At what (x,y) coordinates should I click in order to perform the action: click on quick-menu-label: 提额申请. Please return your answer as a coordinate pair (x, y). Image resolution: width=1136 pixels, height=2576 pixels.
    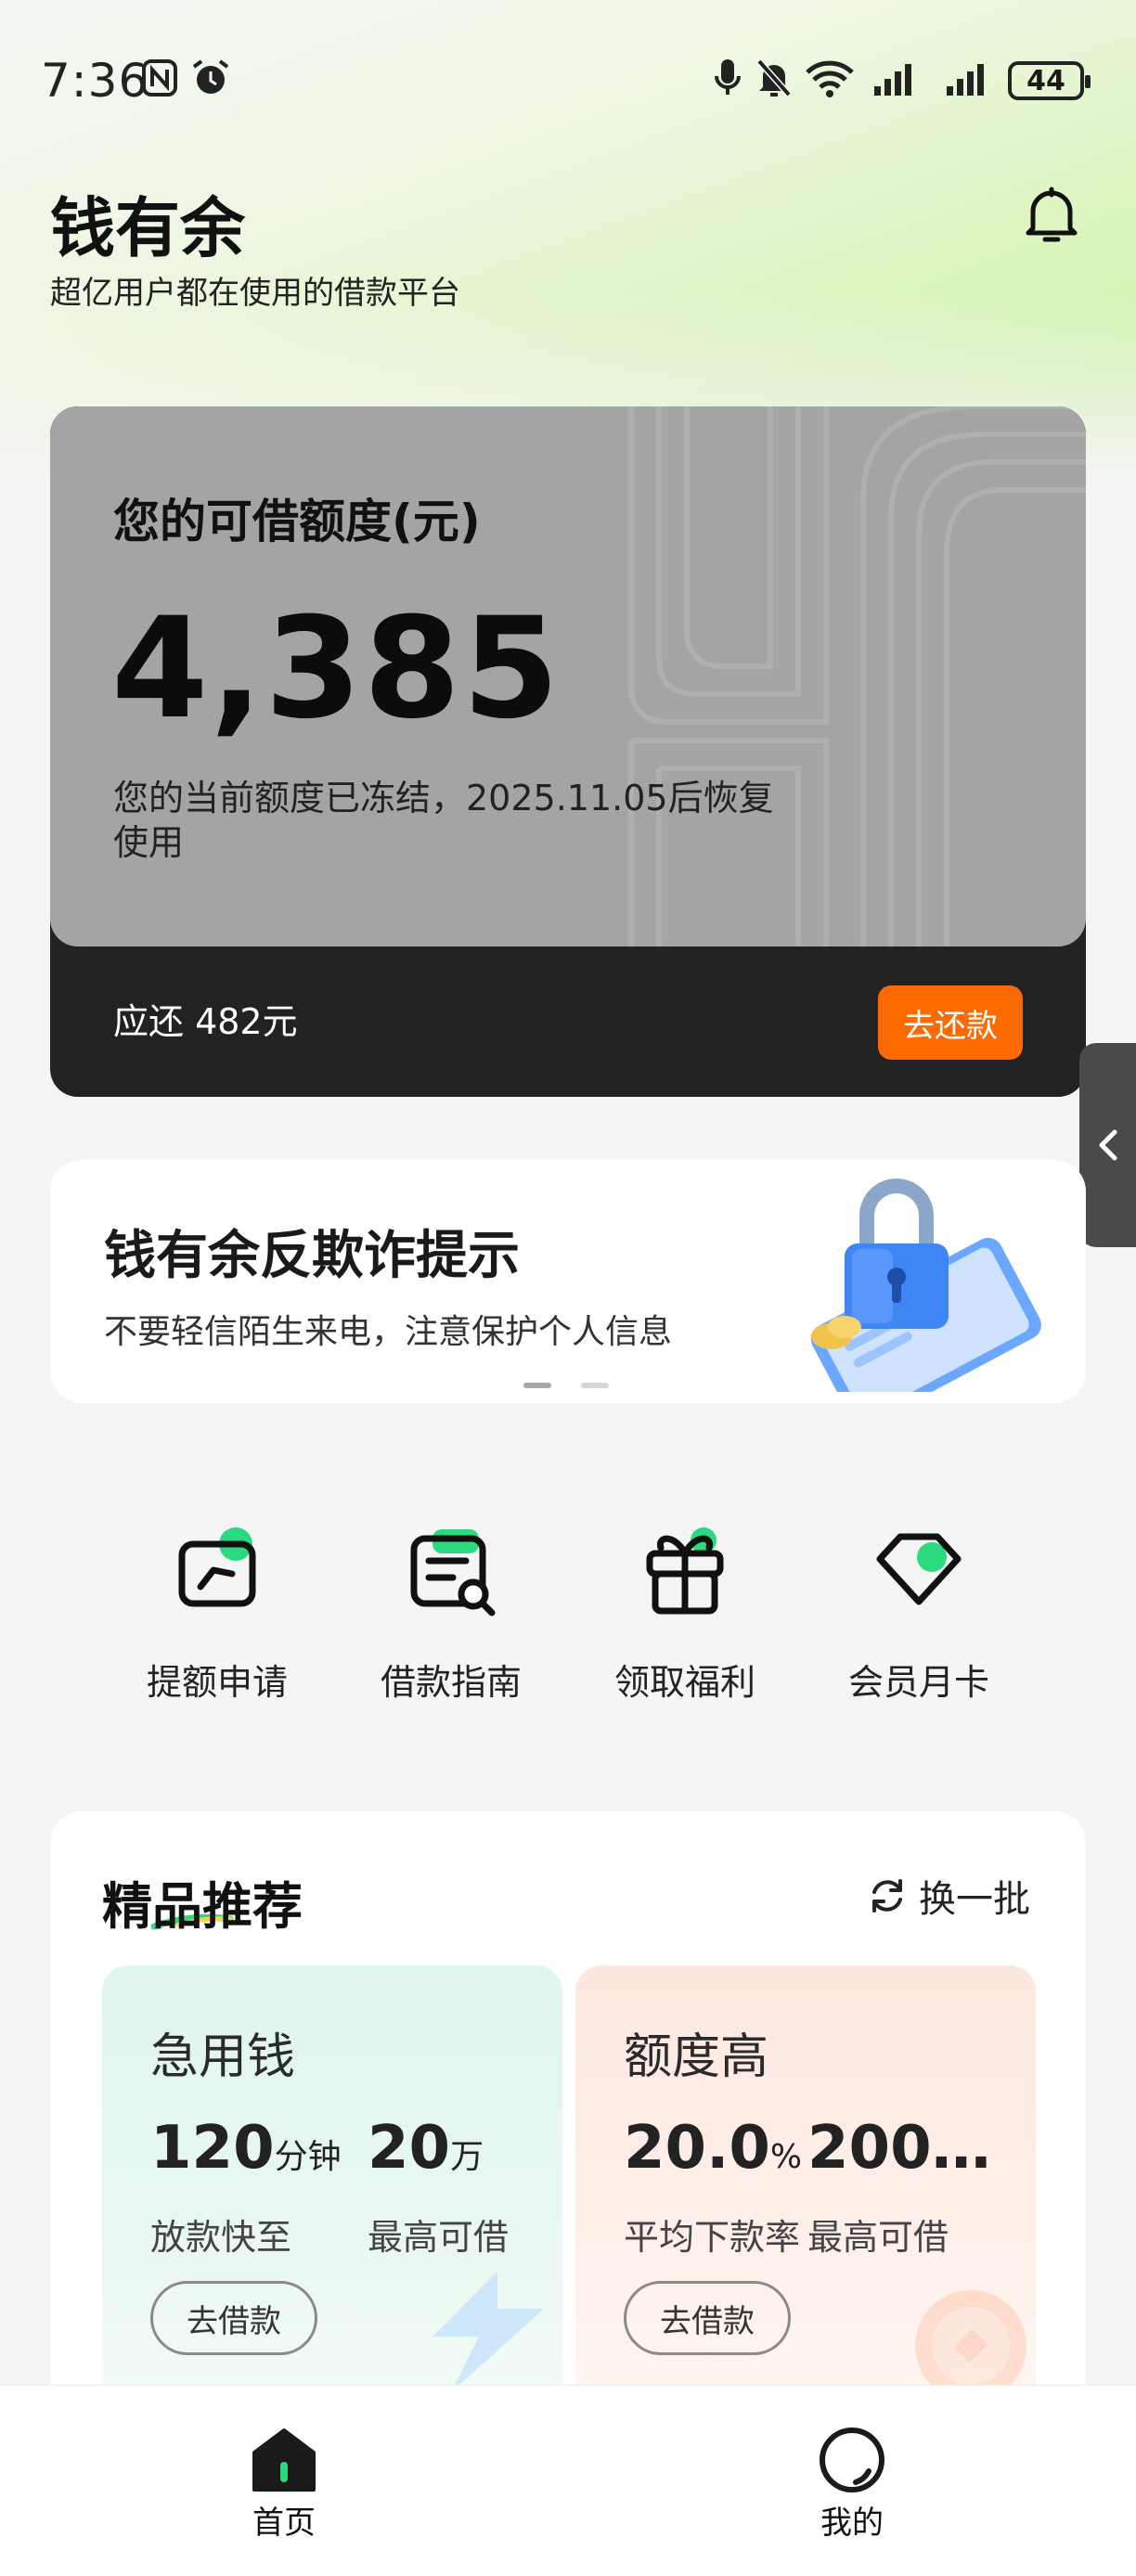
    Looking at the image, I should click on (217, 1683).